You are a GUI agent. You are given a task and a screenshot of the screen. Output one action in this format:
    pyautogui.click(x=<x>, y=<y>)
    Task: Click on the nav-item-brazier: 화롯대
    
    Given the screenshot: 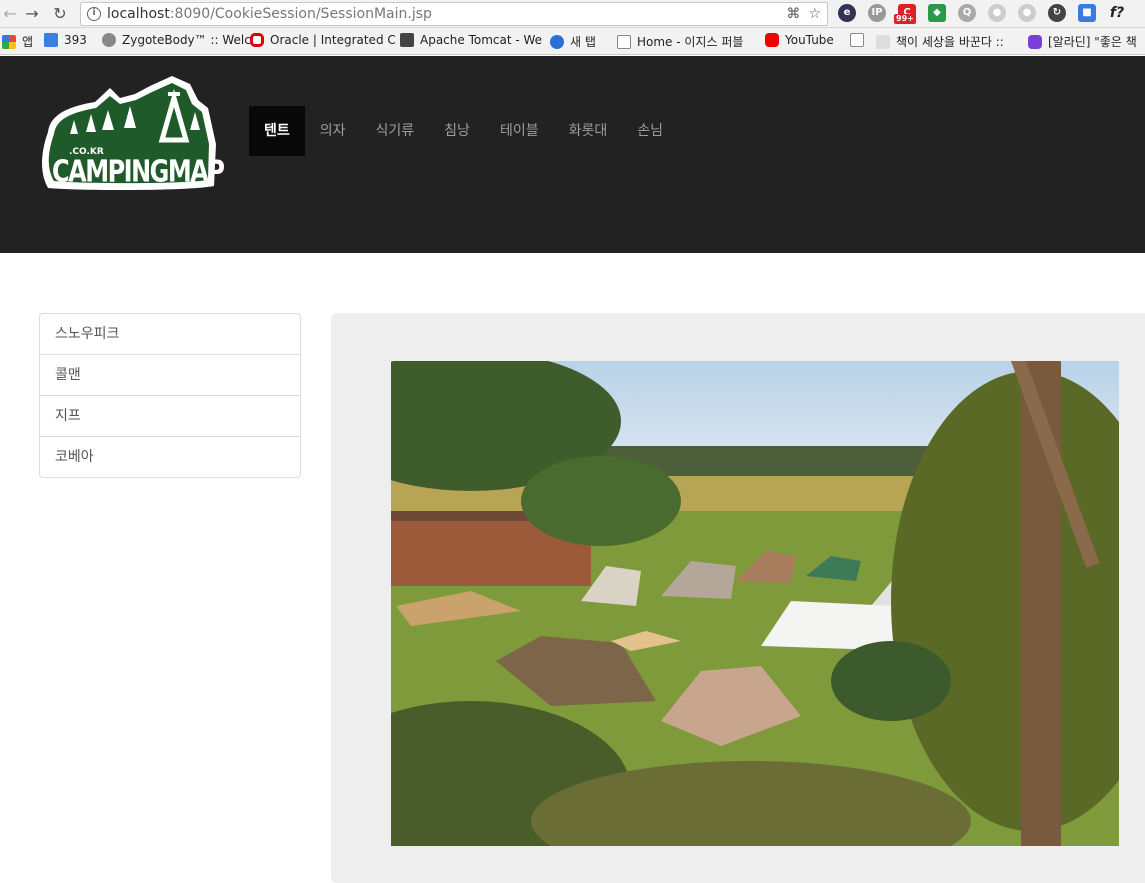 What is the action you would take?
    pyautogui.click(x=588, y=131)
    